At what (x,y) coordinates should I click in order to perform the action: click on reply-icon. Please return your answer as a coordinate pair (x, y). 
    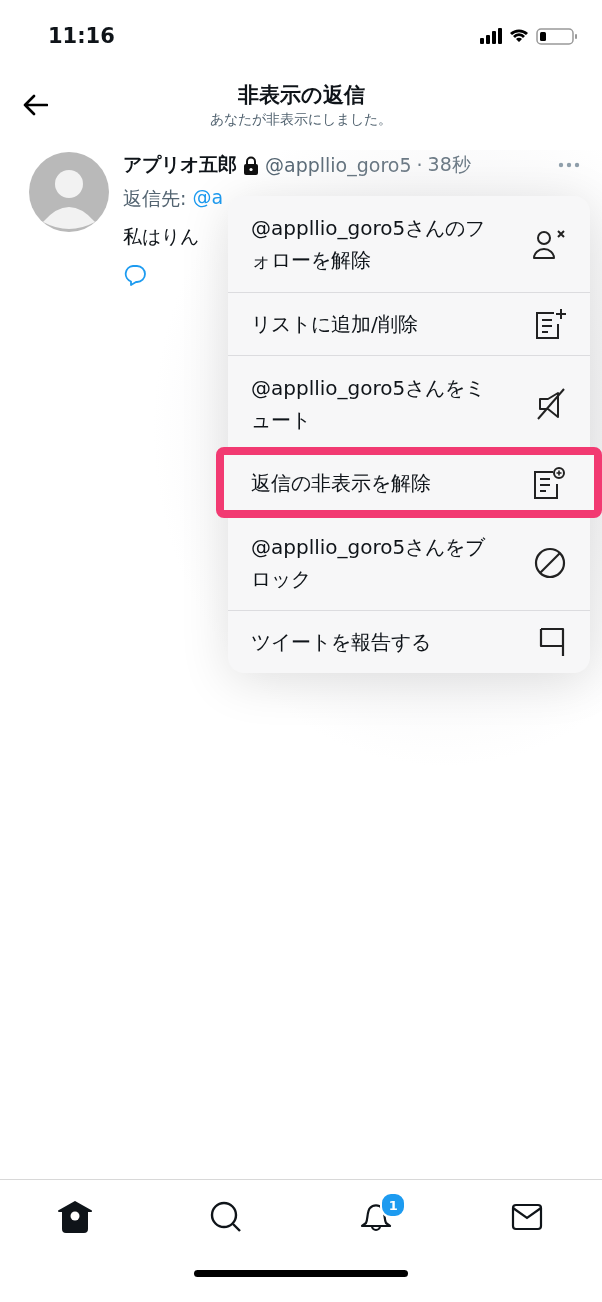
    Looking at the image, I should click on (135, 275).